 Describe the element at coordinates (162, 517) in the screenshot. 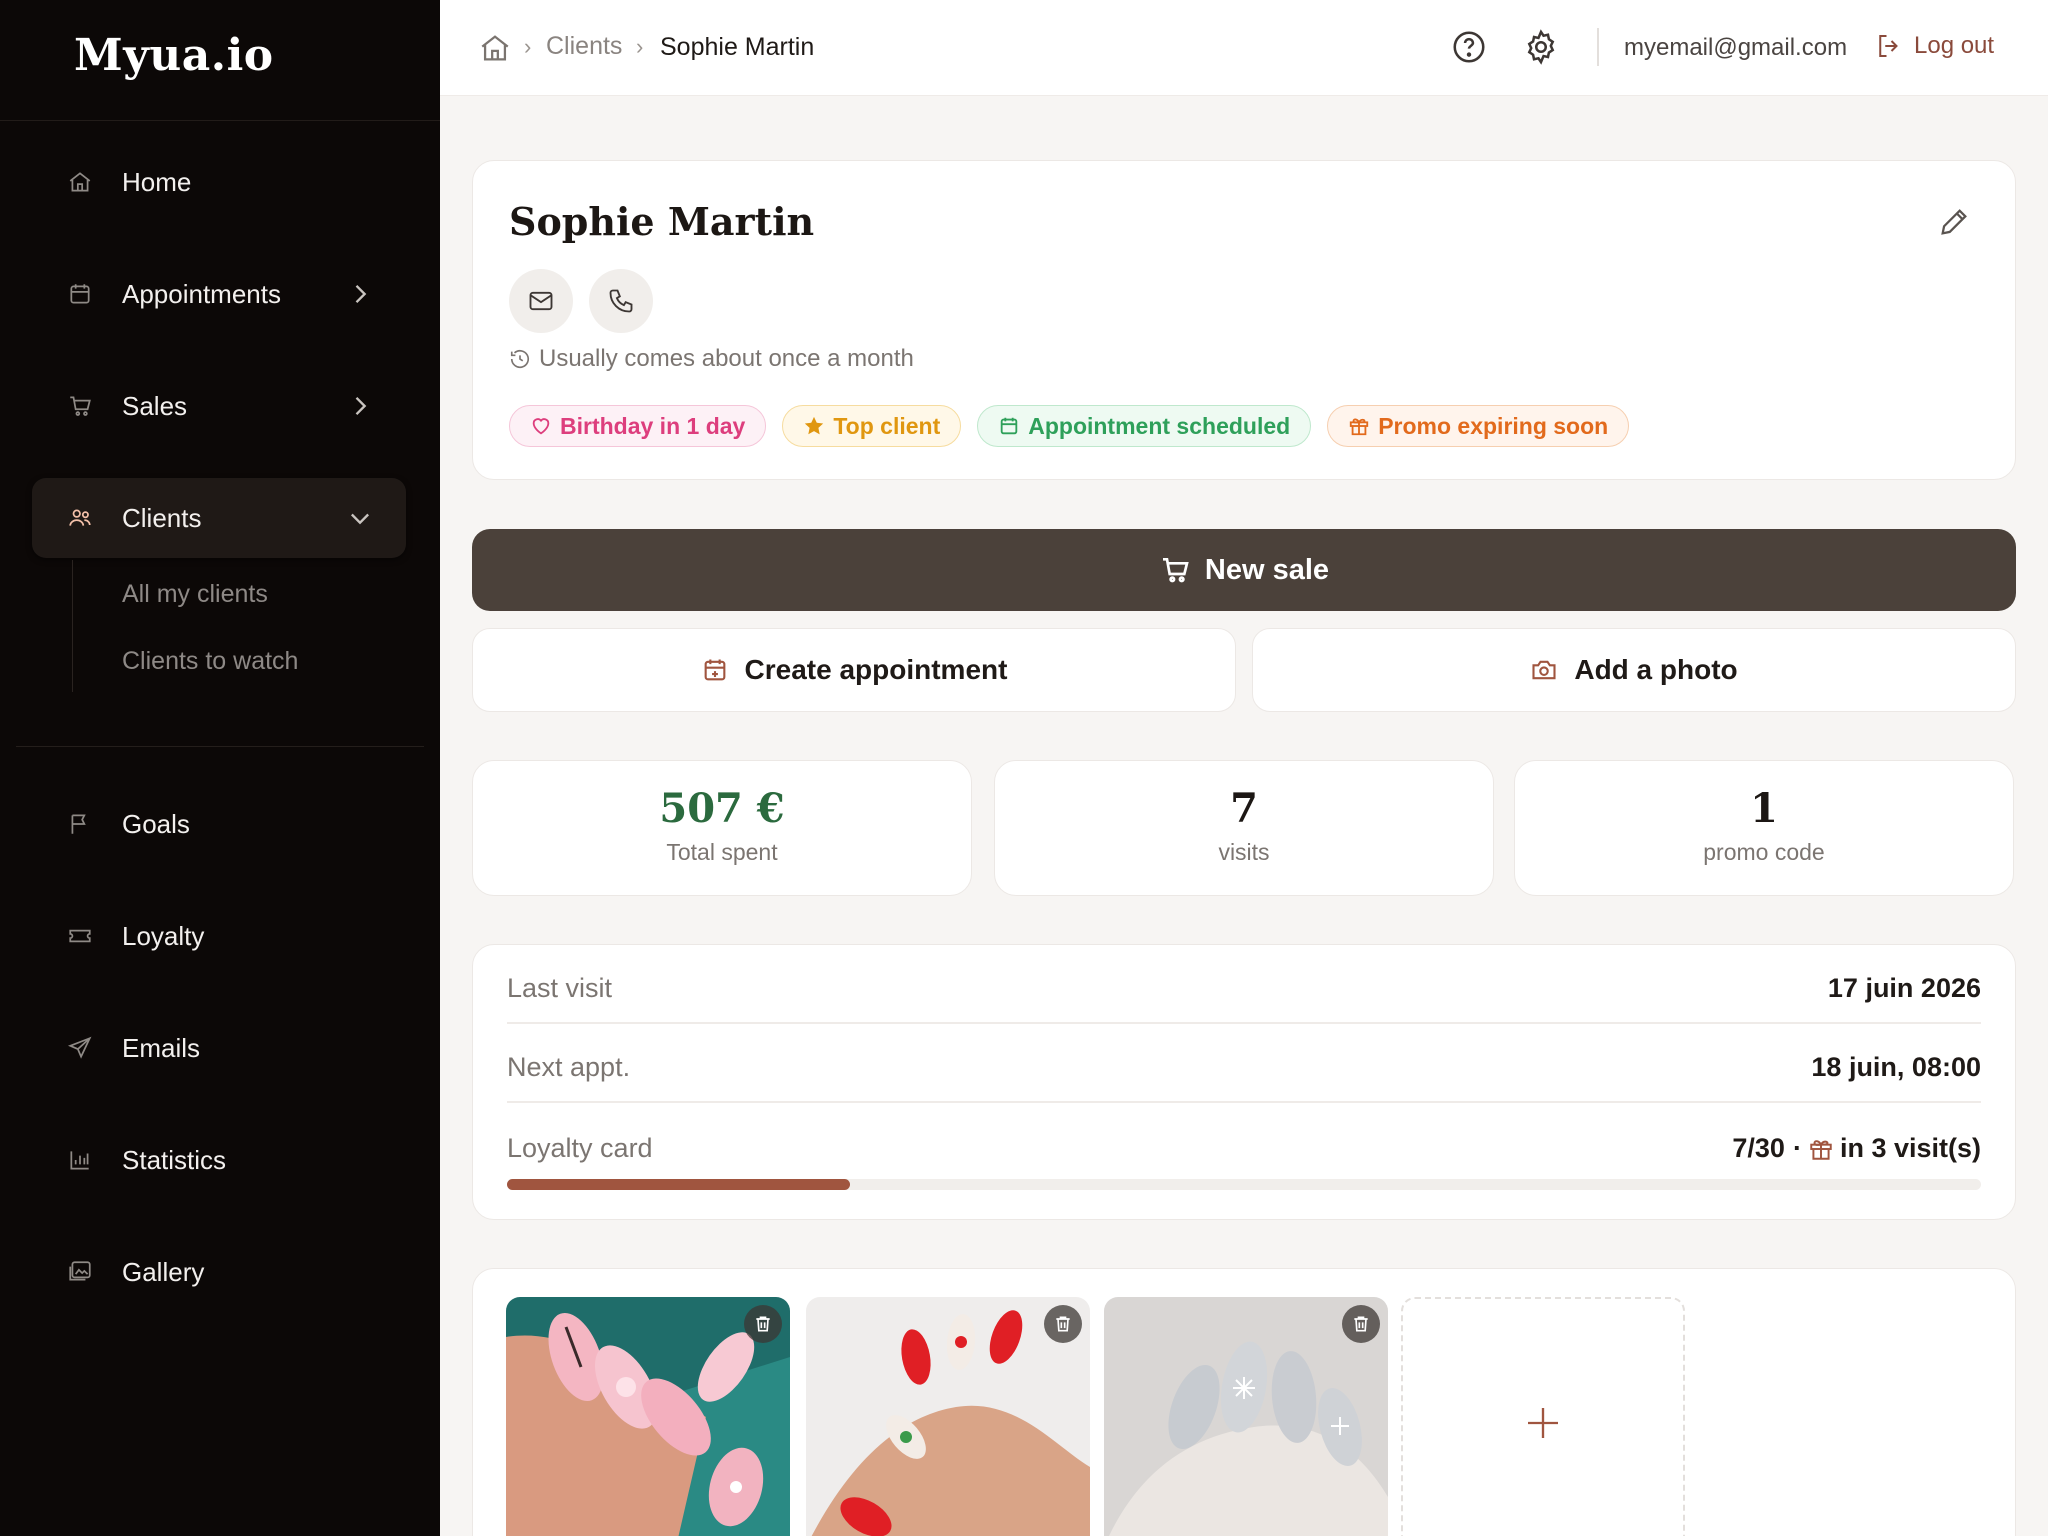

I see `sidebar-item-label: Clients` at that location.